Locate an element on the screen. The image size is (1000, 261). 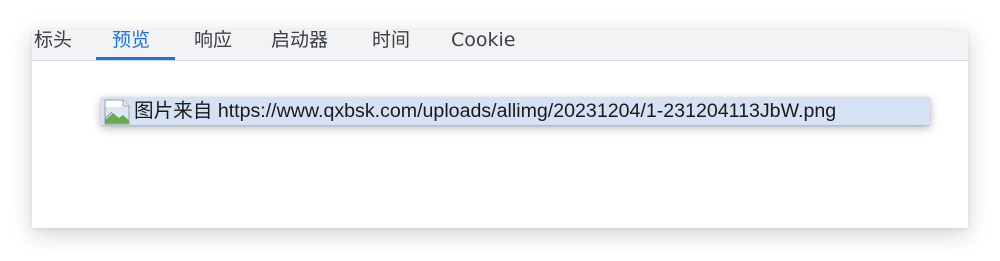
tab-headers: 标头 is located at coordinates (53, 44).